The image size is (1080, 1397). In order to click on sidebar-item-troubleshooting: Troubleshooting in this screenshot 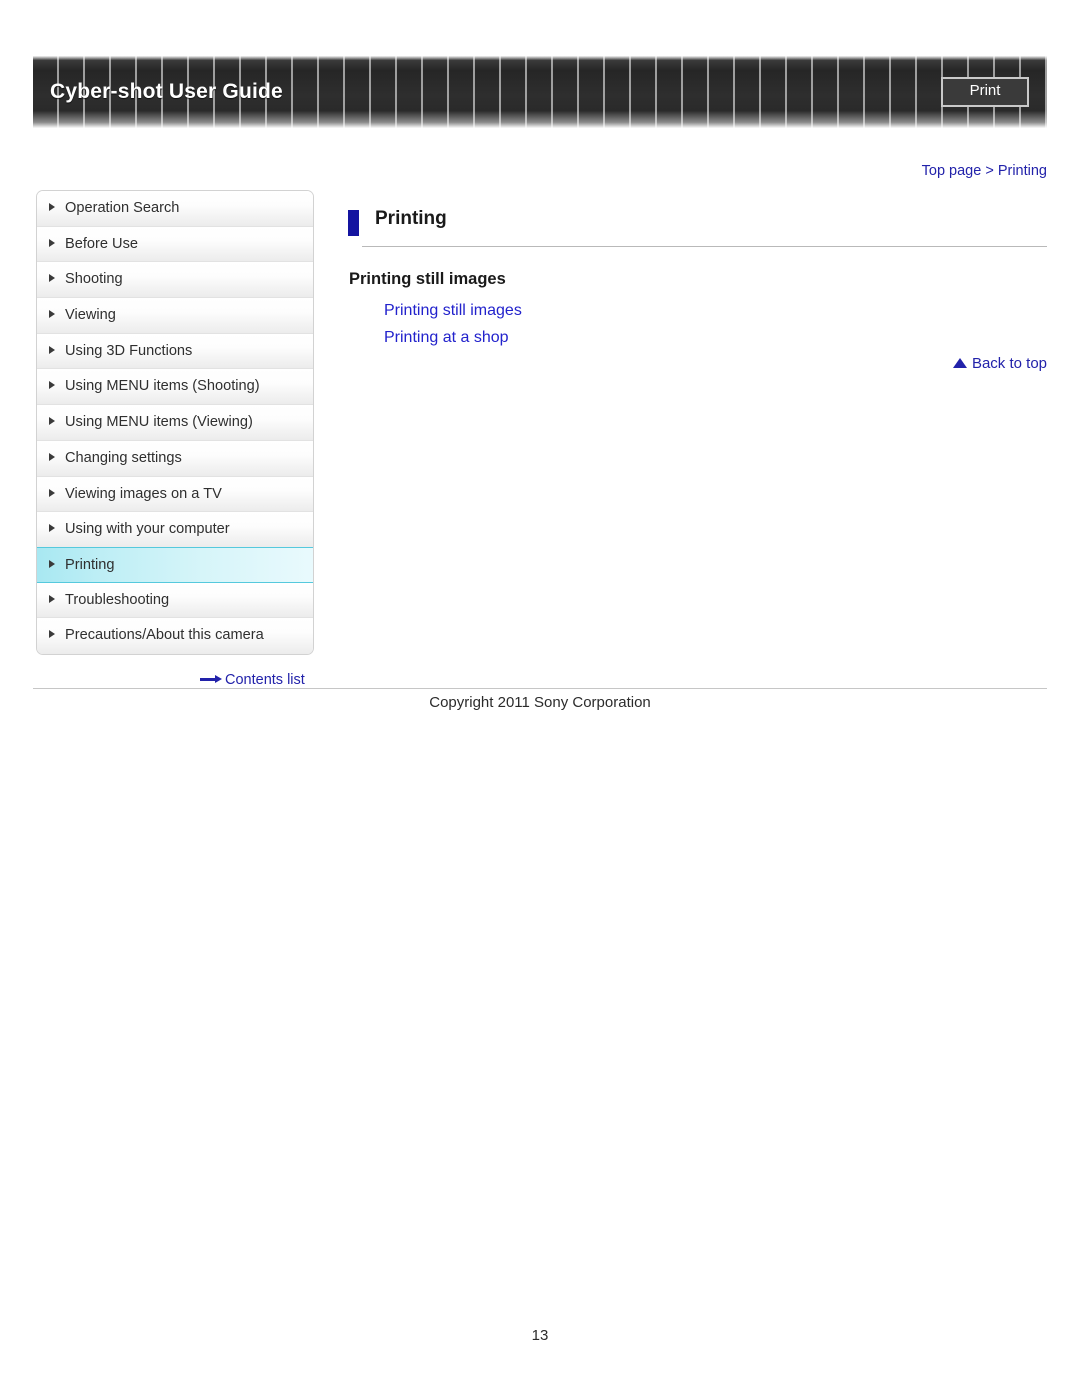, I will do `click(175, 600)`.